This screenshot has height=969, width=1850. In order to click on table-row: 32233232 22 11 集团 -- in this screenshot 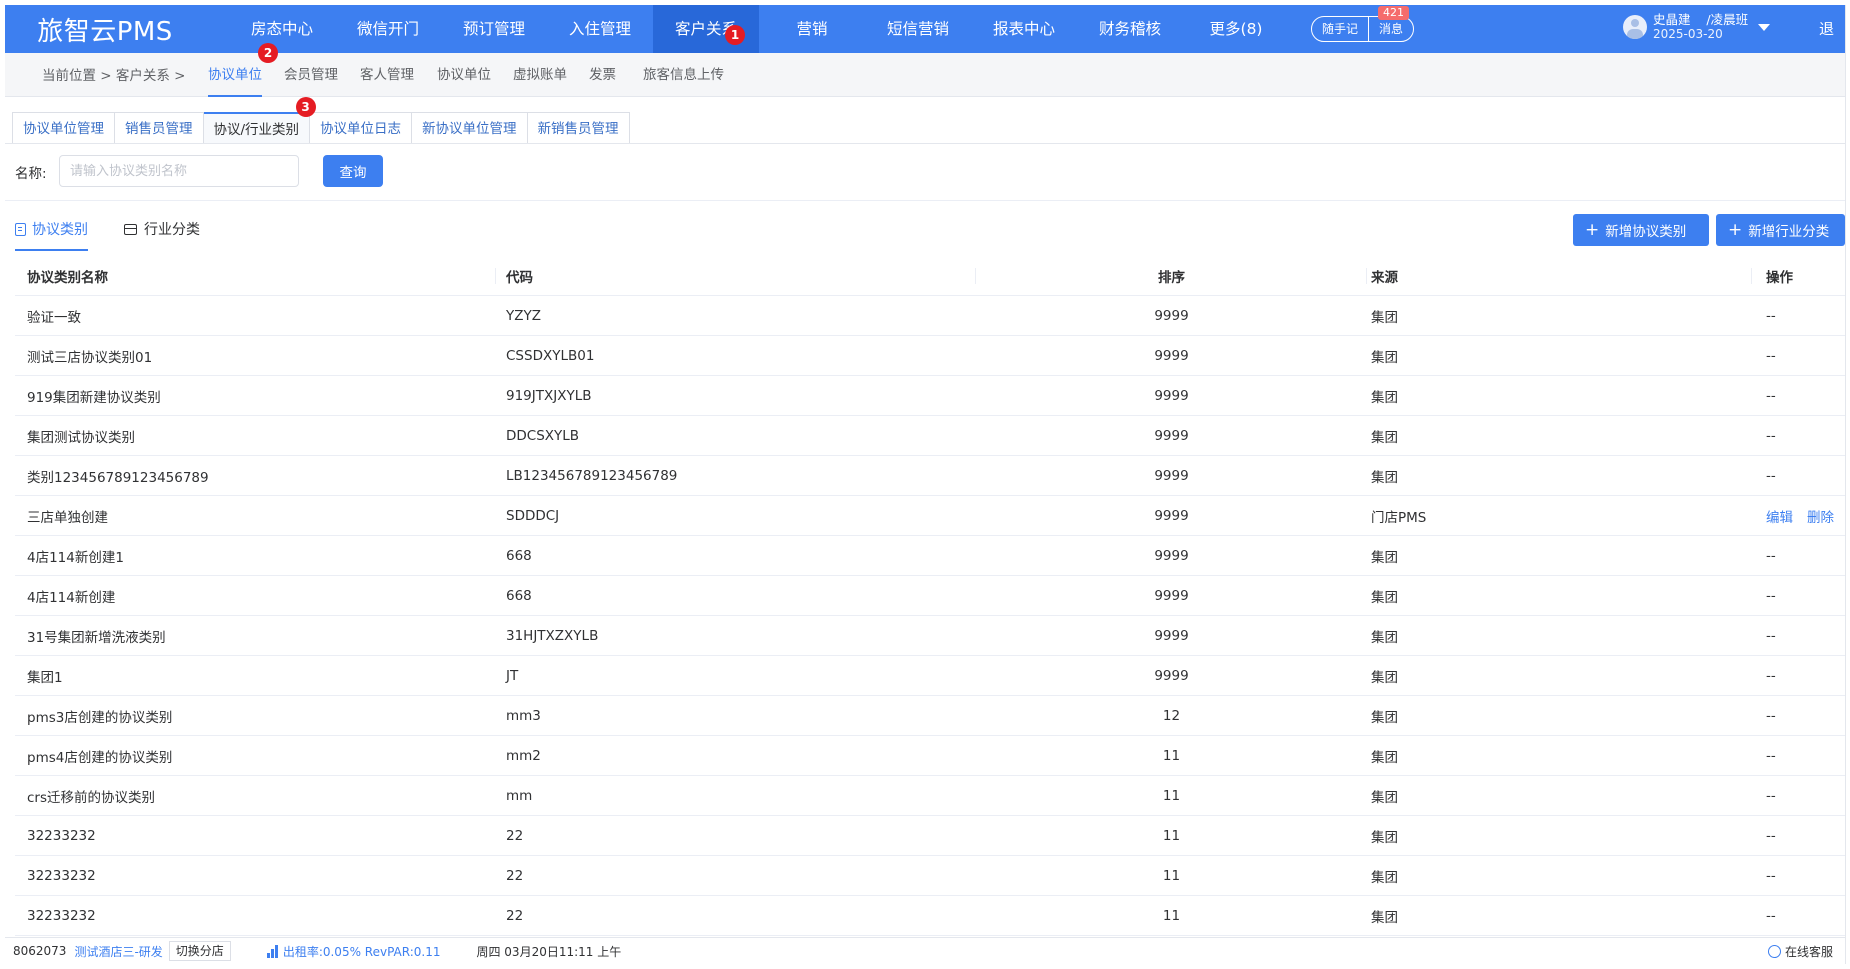, I will do `click(930, 916)`.